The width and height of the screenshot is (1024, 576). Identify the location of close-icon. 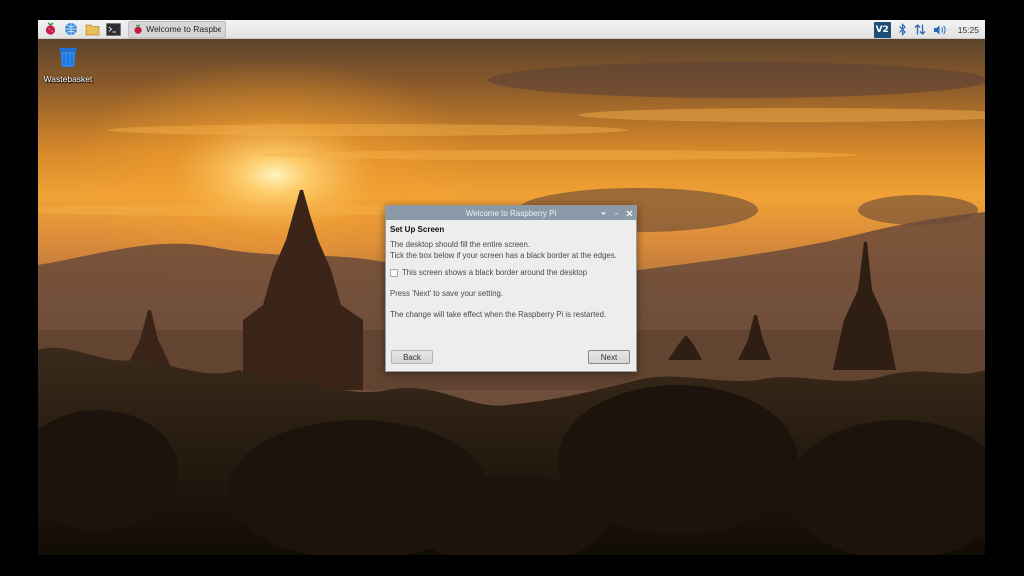
(629, 213).